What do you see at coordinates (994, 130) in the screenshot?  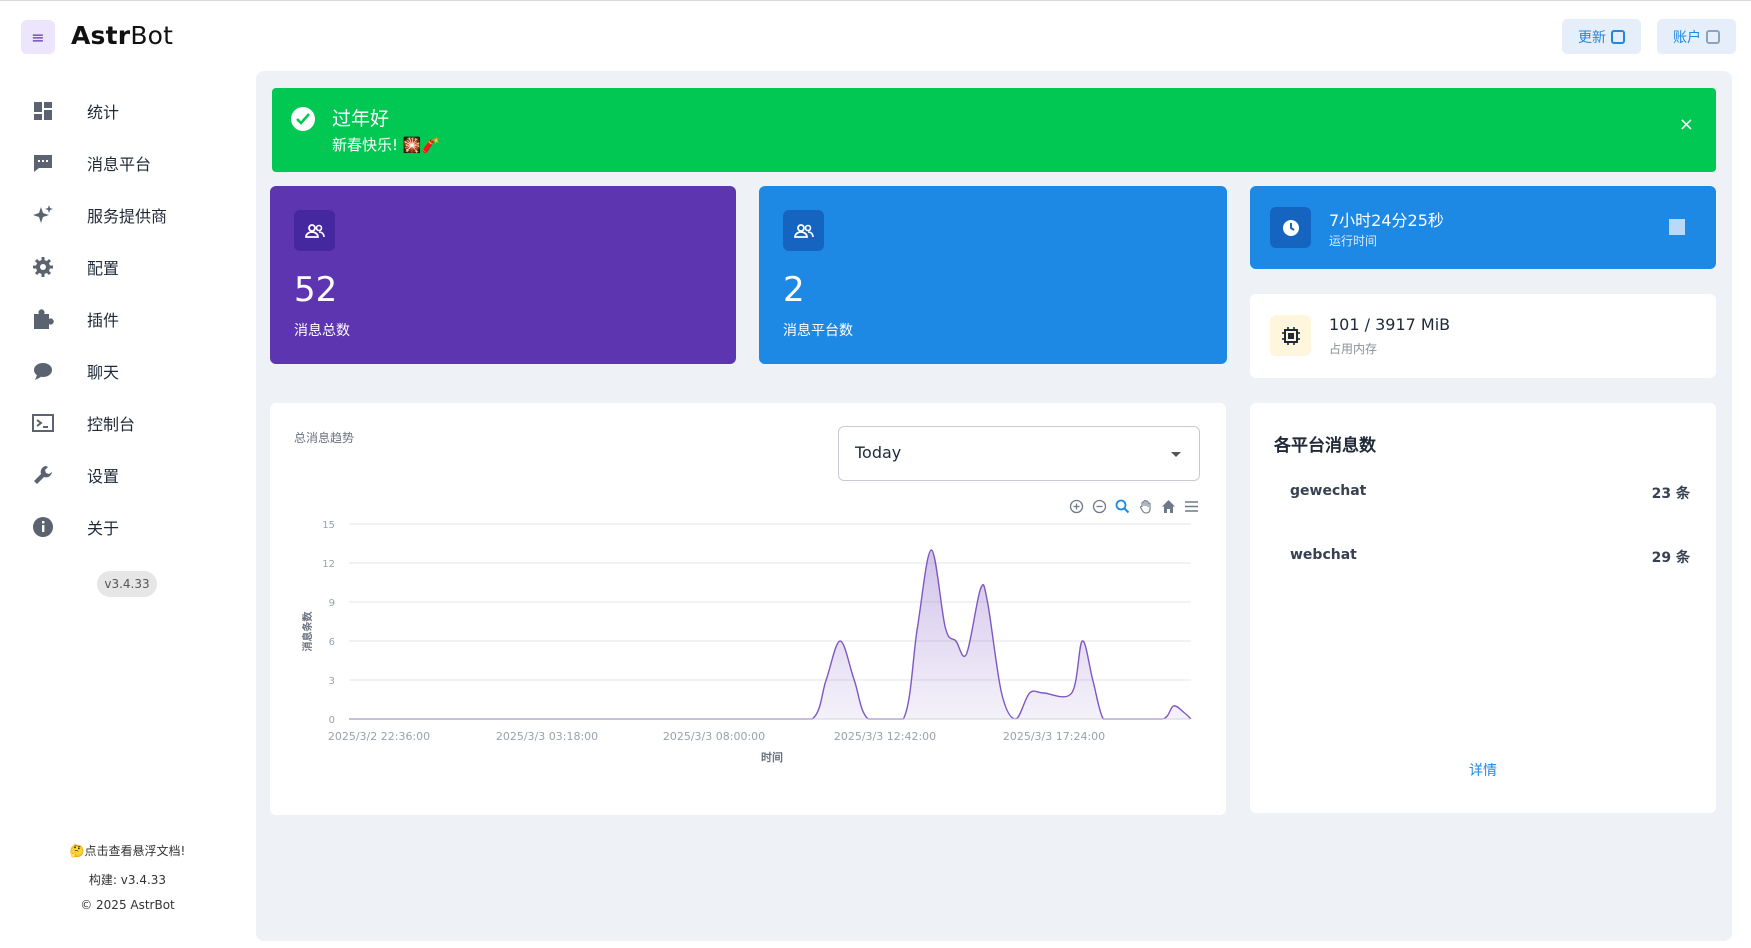 I see `holiday-alert: 过年好 新春快乐! 🎇🧨 ×` at bounding box center [994, 130].